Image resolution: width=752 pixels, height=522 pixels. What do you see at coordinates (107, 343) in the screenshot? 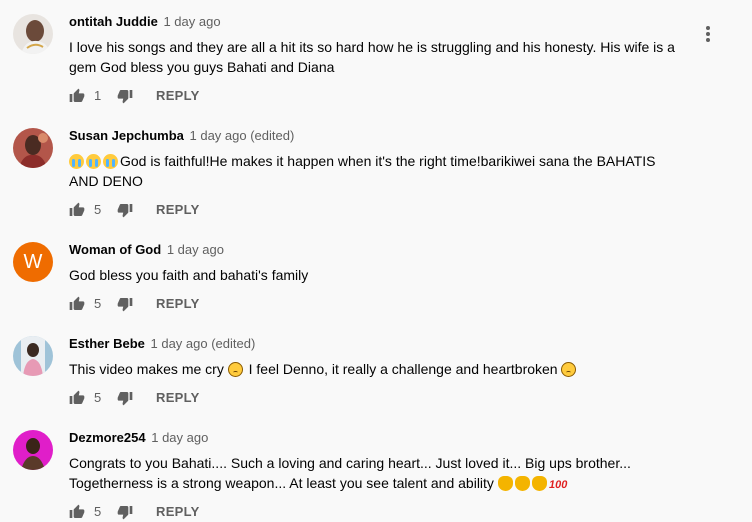
I see `comment-author: Esther Bebe` at bounding box center [107, 343].